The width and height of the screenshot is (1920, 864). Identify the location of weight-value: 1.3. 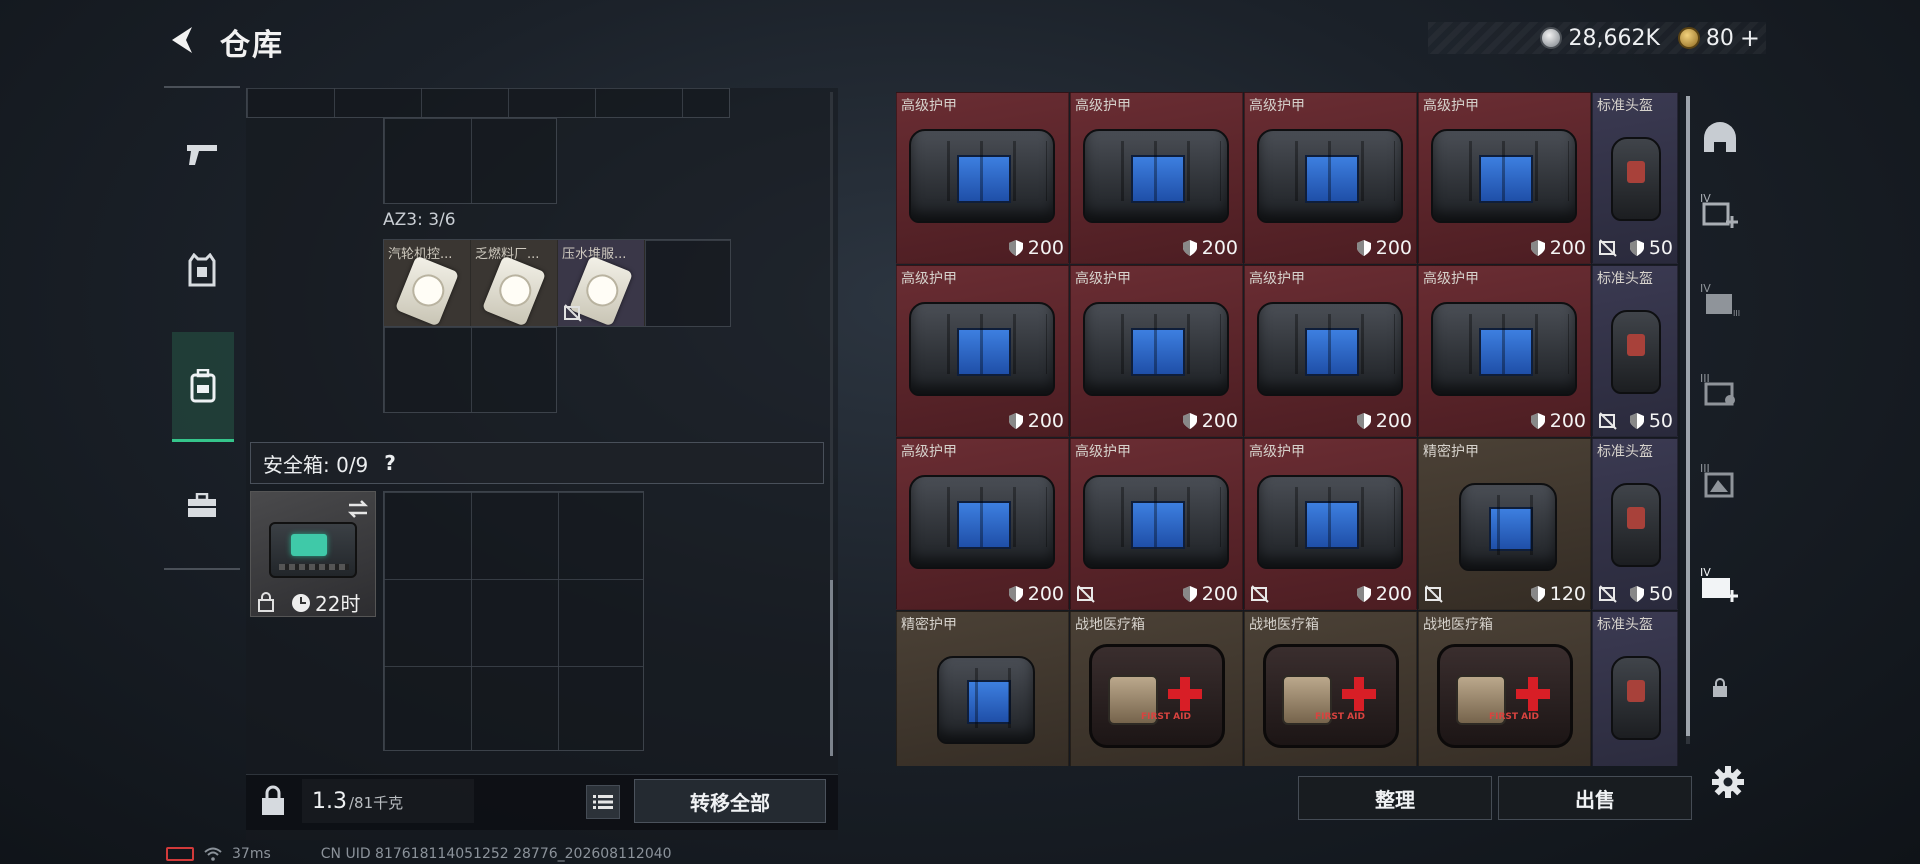
(329, 801).